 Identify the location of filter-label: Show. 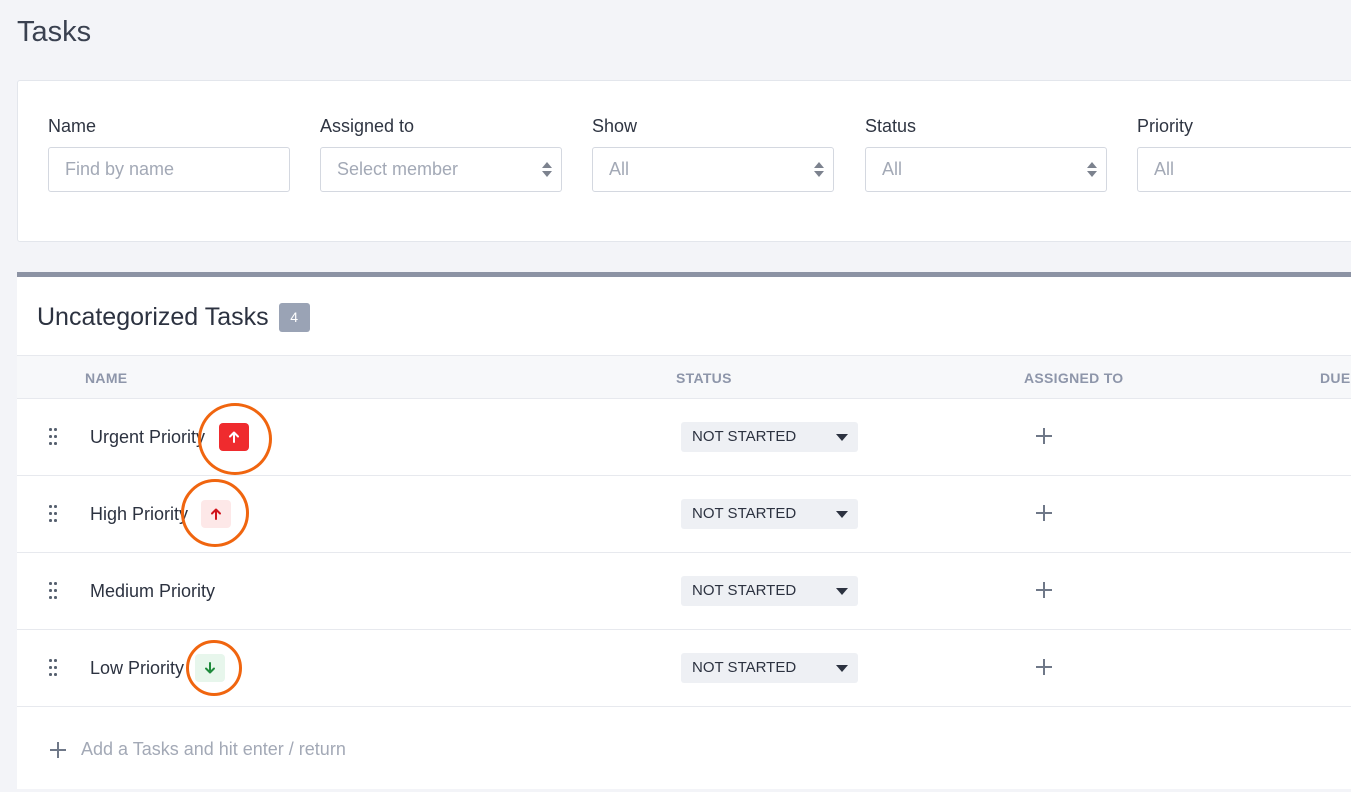
(615, 126).